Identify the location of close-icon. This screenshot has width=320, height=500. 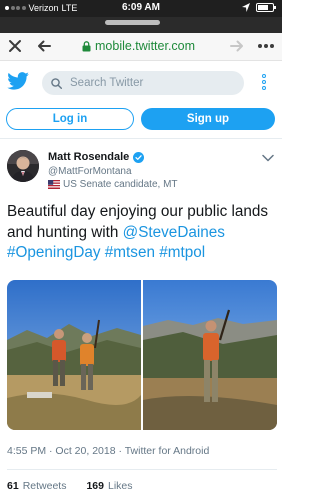
(15, 46).